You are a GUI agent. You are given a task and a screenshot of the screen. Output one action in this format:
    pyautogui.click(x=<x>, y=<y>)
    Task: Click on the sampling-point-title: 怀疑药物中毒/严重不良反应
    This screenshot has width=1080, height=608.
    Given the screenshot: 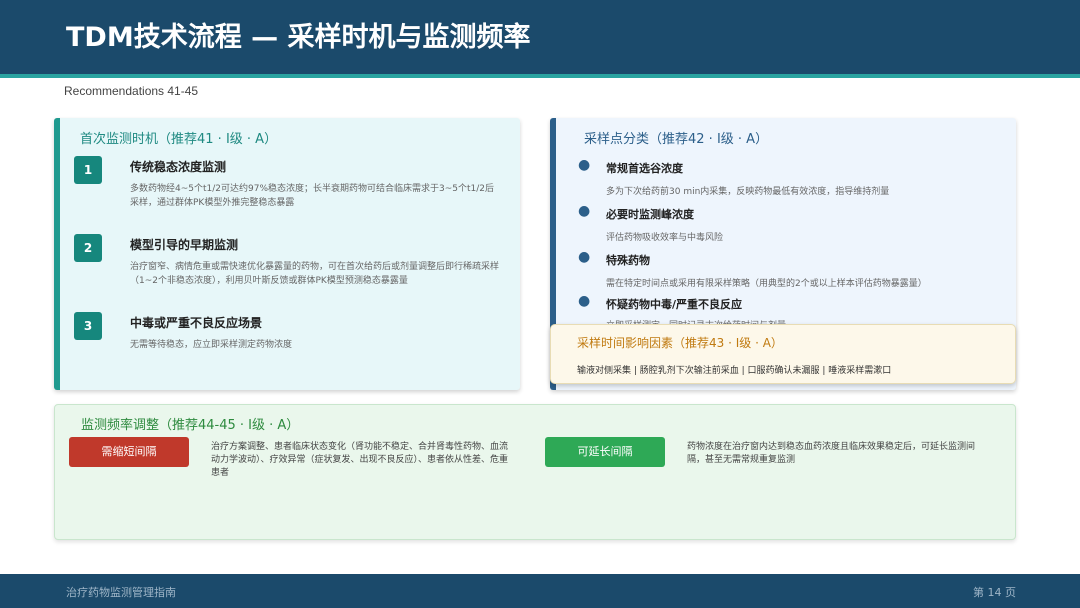 What is the action you would take?
    pyautogui.click(x=674, y=304)
    